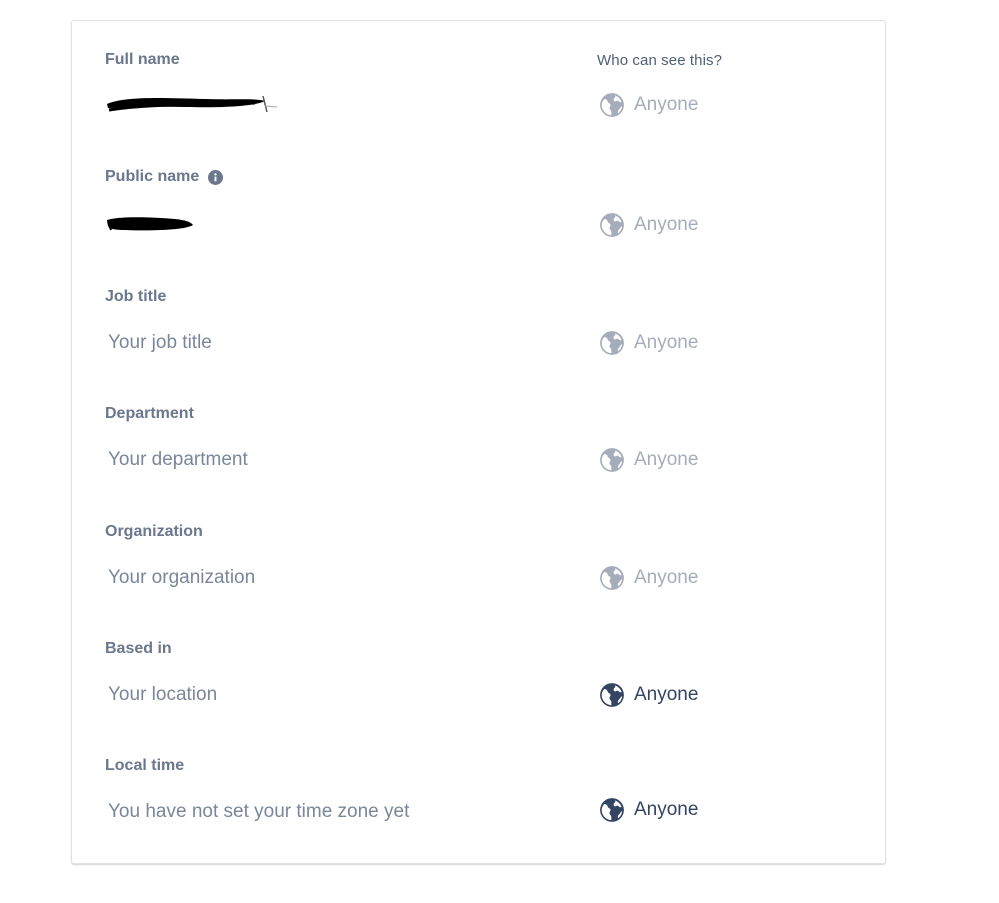  I want to click on based-in-field: Your location, so click(320, 695).